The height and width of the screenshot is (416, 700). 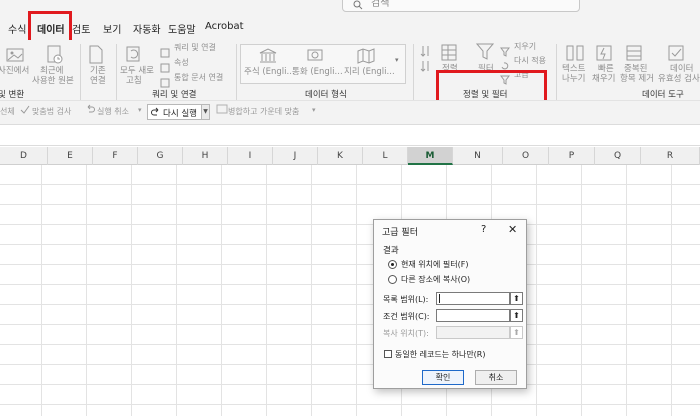 What do you see at coordinates (295, 156) in the screenshot?
I see `column-header: J` at bounding box center [295, 156].